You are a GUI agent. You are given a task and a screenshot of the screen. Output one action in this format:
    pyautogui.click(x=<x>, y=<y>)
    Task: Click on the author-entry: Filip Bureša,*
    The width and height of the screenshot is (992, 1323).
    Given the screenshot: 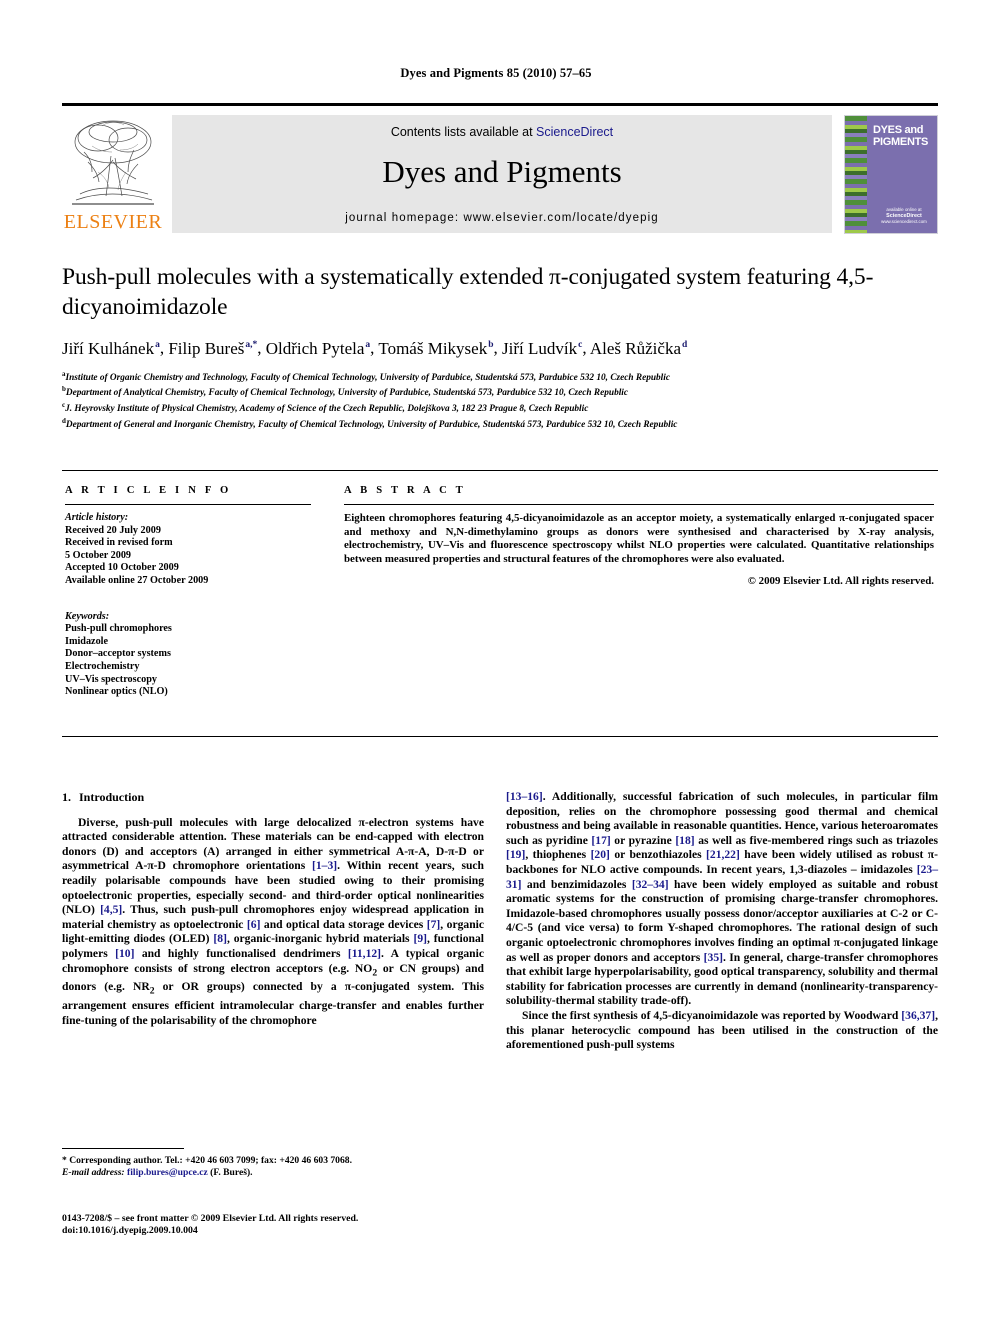 What is the action you would take?
    pyautogui.click(x=212, y=348)
    